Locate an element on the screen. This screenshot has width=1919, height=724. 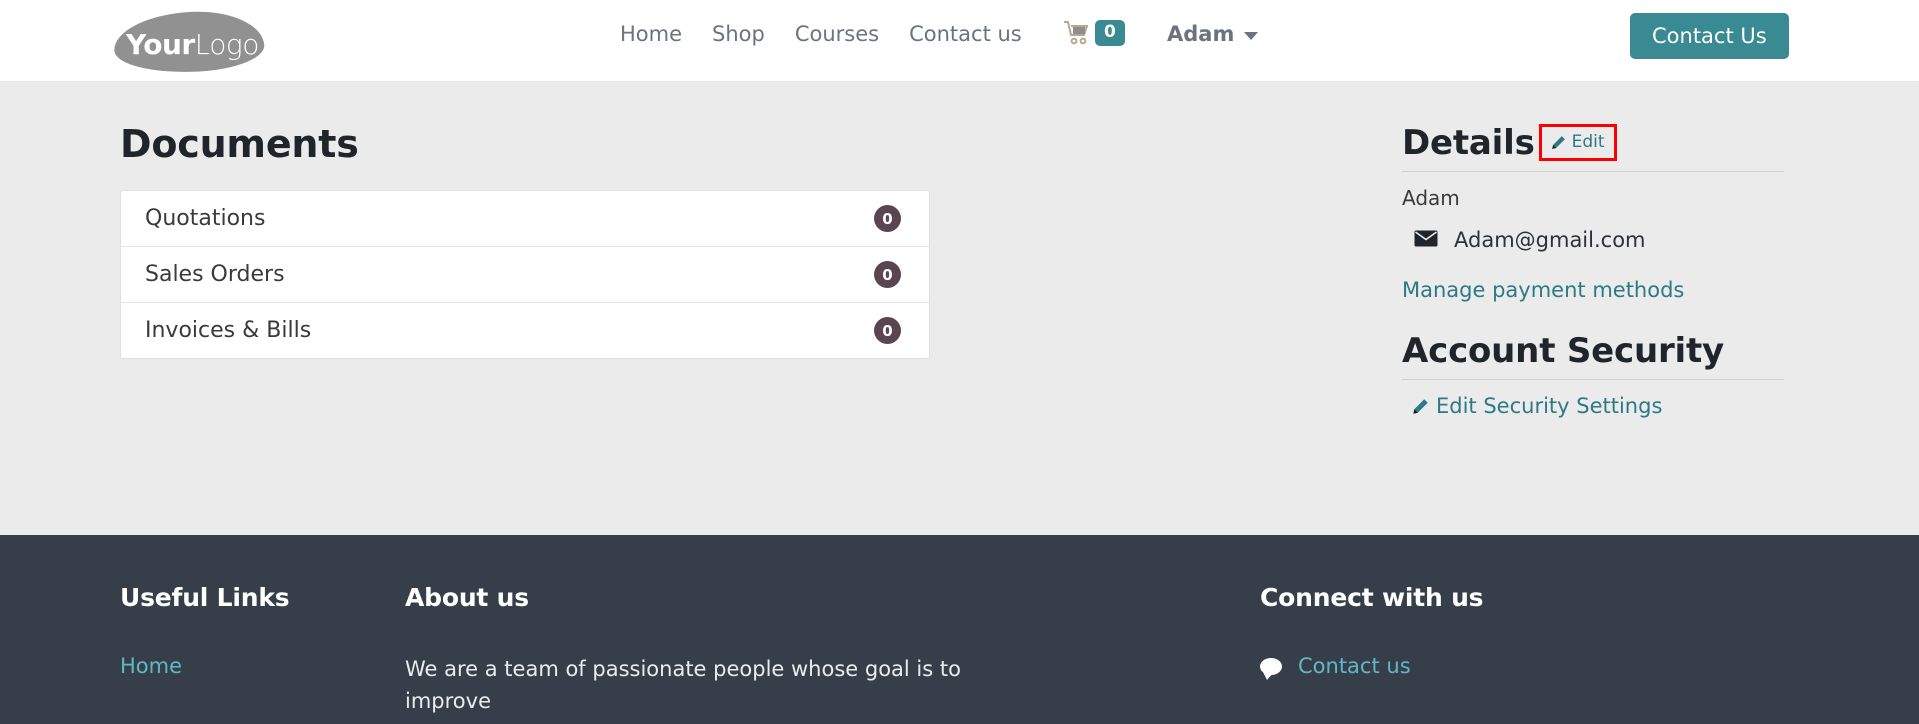
list-item: Quotations 0 is located at coordinates (525, 219).